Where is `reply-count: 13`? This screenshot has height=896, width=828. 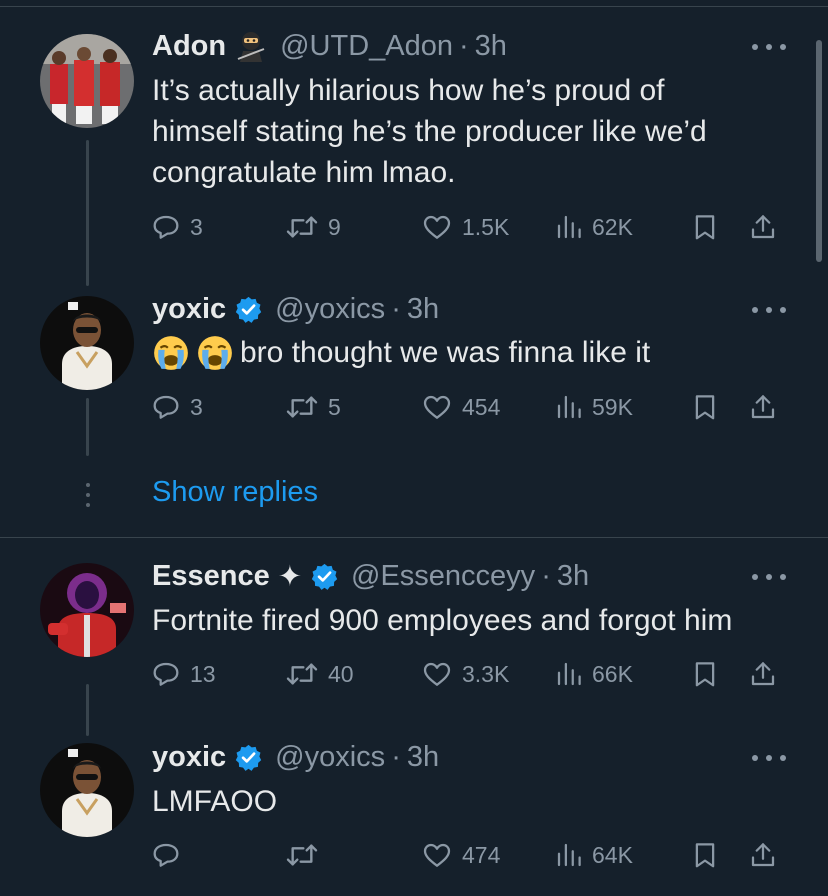
reply-count: 13 is located at coordinates (203, 673).